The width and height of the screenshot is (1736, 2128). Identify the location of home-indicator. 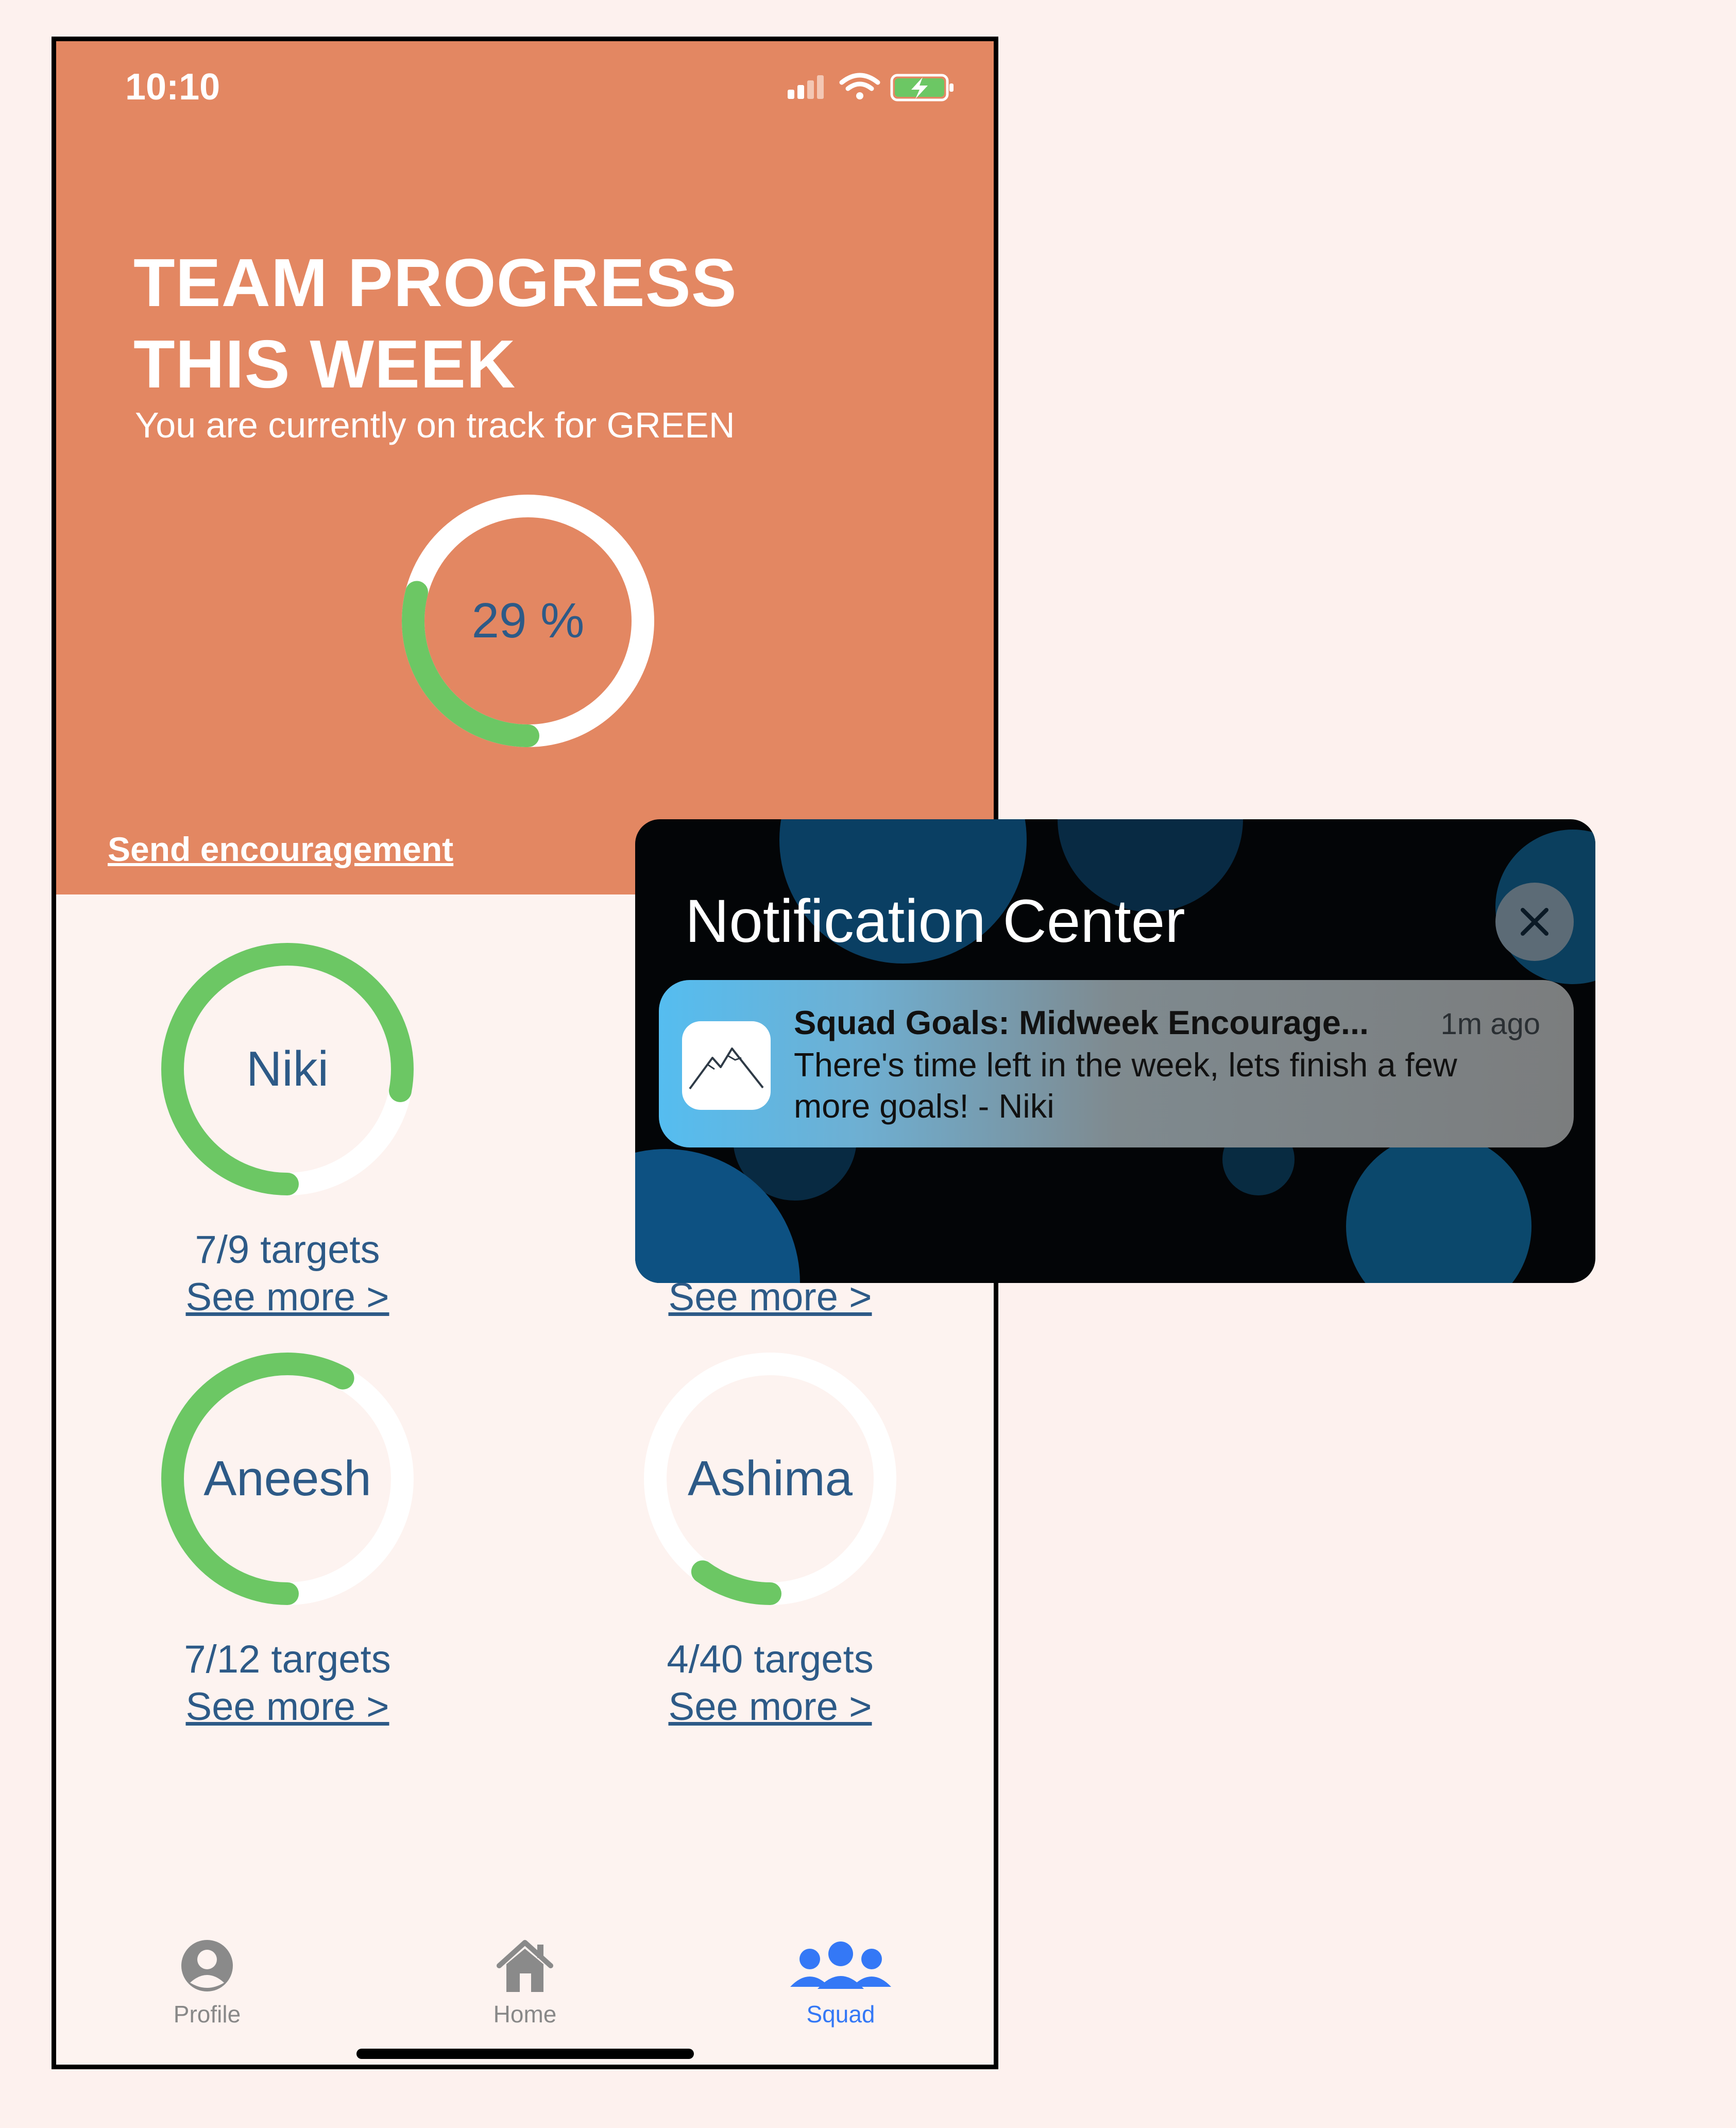
(525, 2054).